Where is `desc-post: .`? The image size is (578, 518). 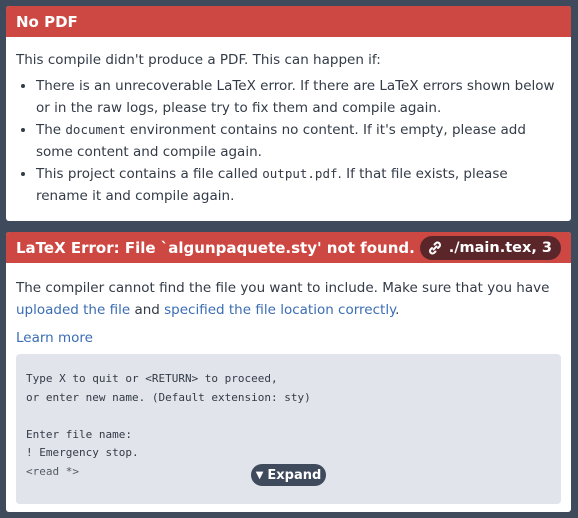
desc-post: . is located at coordinates (397, 310).